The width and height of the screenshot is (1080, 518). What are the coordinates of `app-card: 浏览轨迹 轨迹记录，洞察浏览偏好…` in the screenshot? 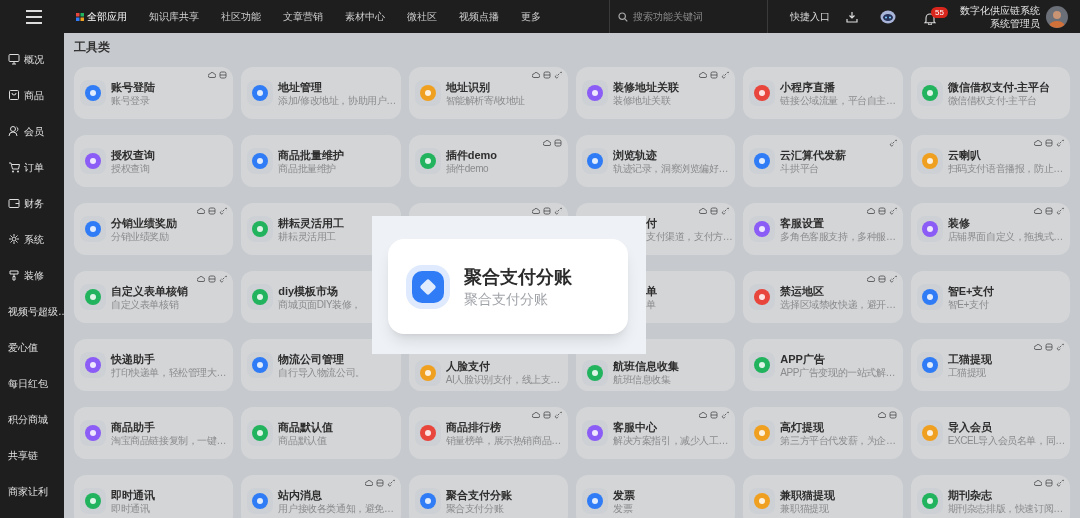 It's located at (656, 161).